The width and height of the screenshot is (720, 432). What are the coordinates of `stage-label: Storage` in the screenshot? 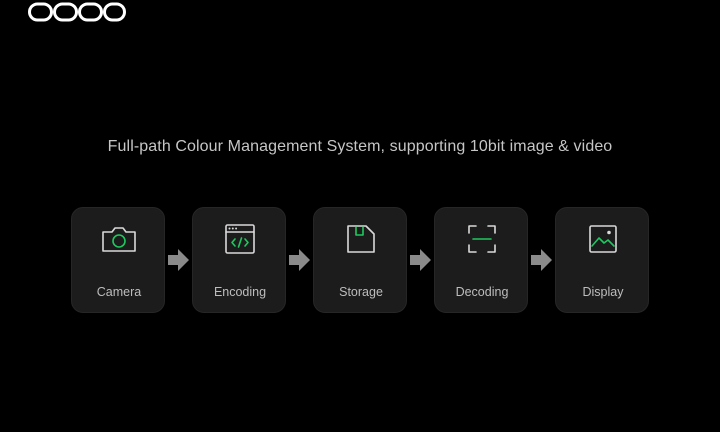 It's located at (361, 292).